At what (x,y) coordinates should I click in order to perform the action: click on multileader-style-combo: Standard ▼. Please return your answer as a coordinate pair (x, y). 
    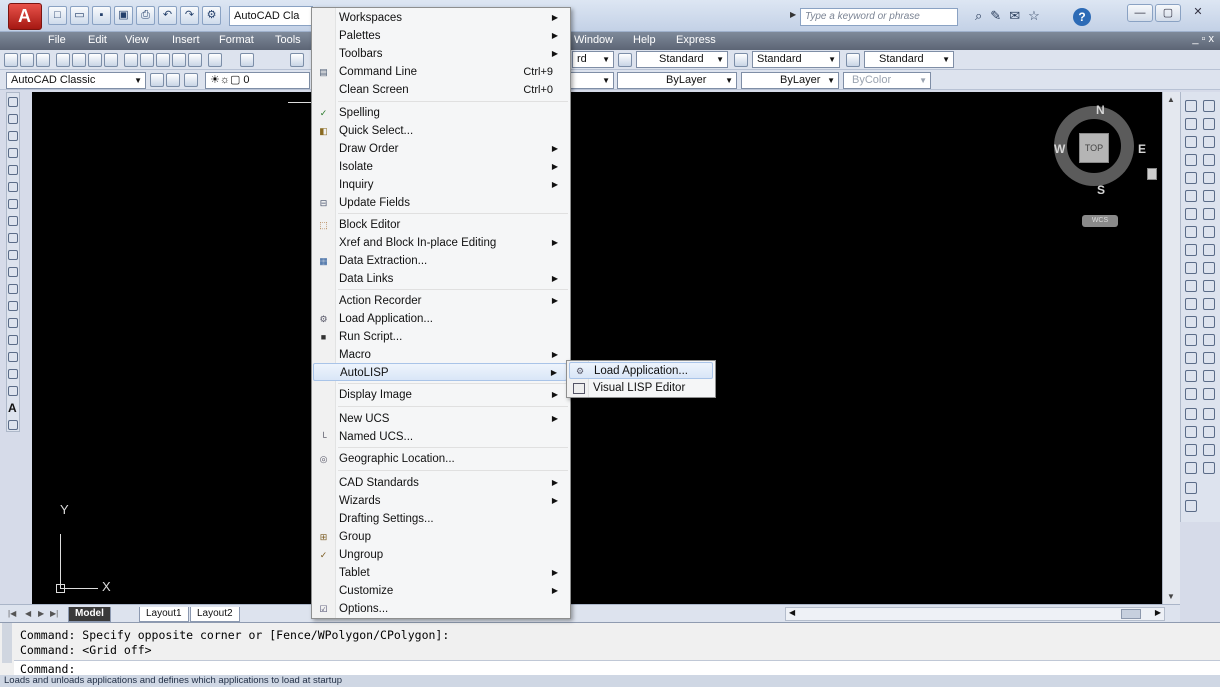
    Looking at the image, I should click on (909, 59).